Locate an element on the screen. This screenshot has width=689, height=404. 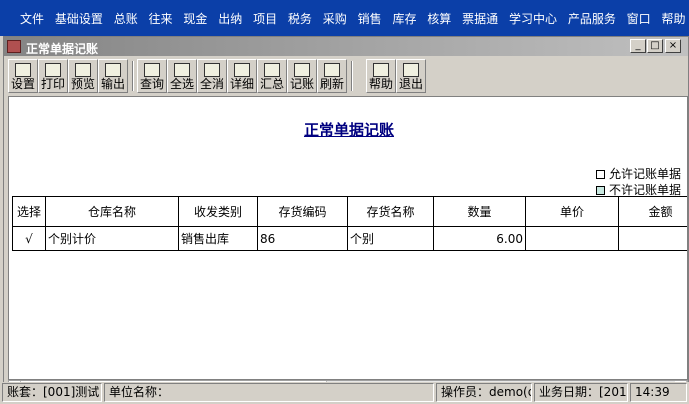
menu-basic-settings: 基础设置 is located at coordinates (79, 18).